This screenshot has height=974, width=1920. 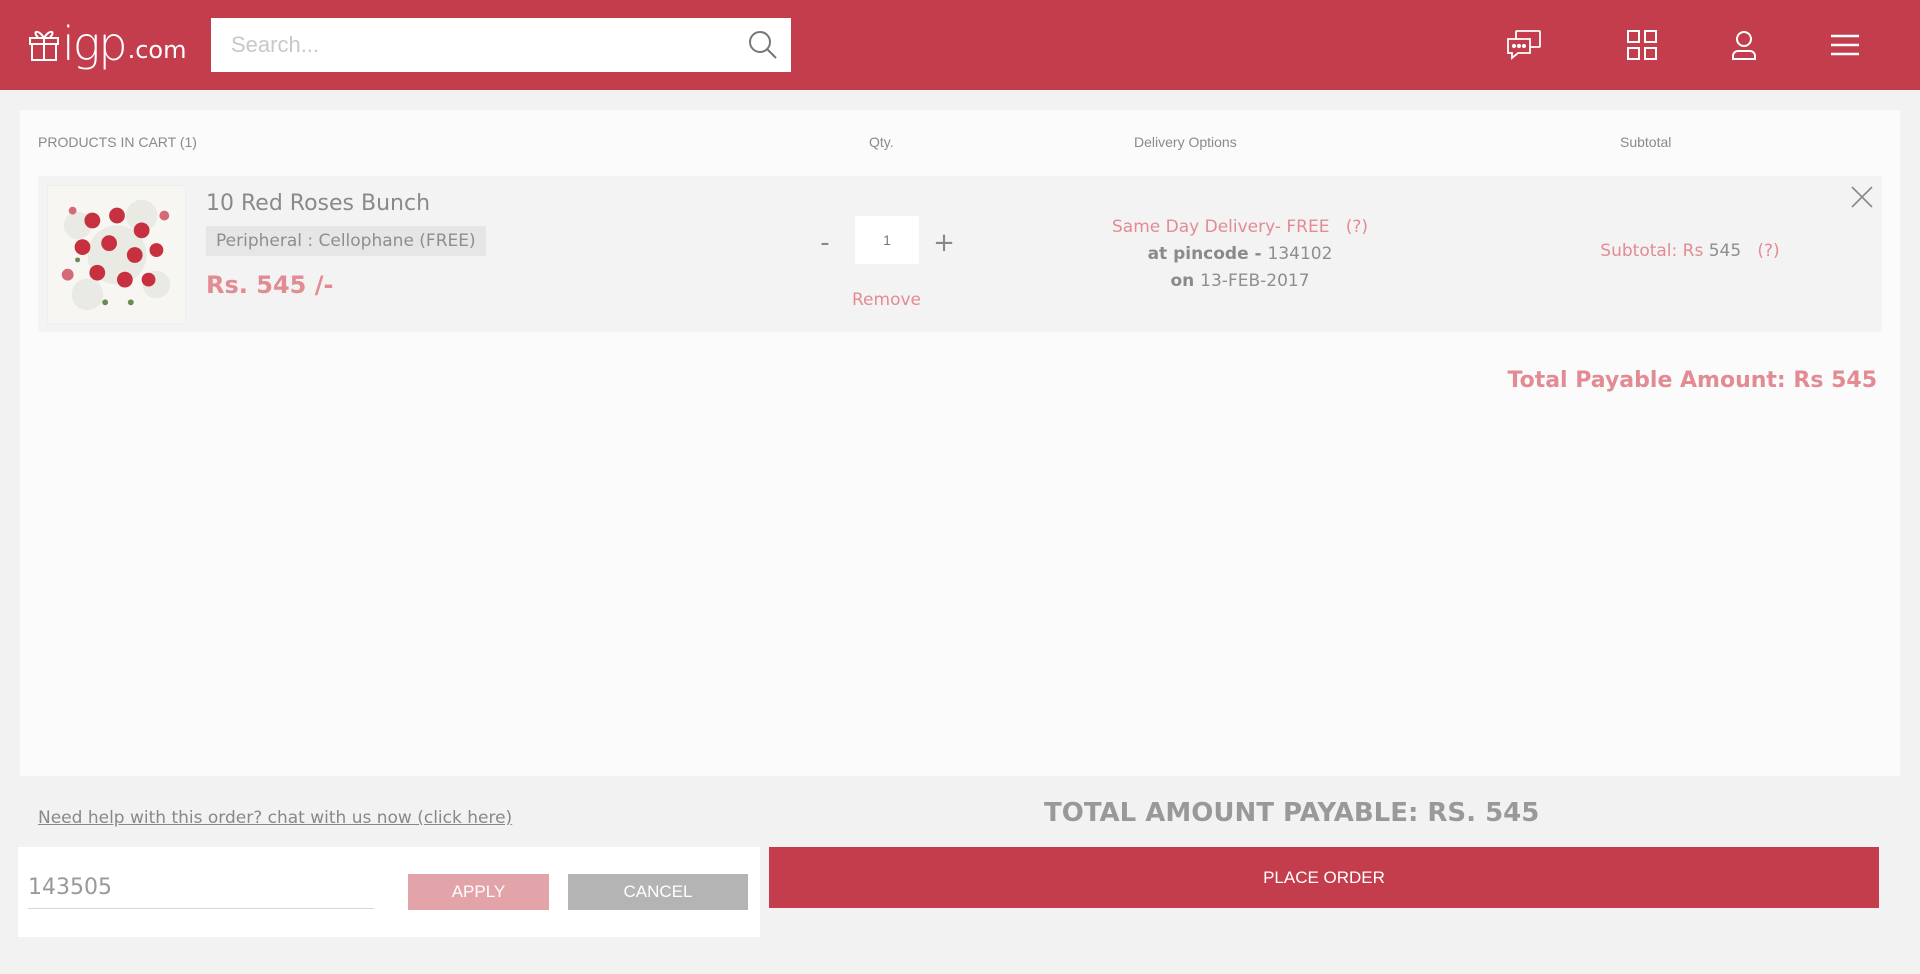 What do you see at coordinates (887, 240) in the screenshot?
I see `qty-input` at bounding box center [887, 240].